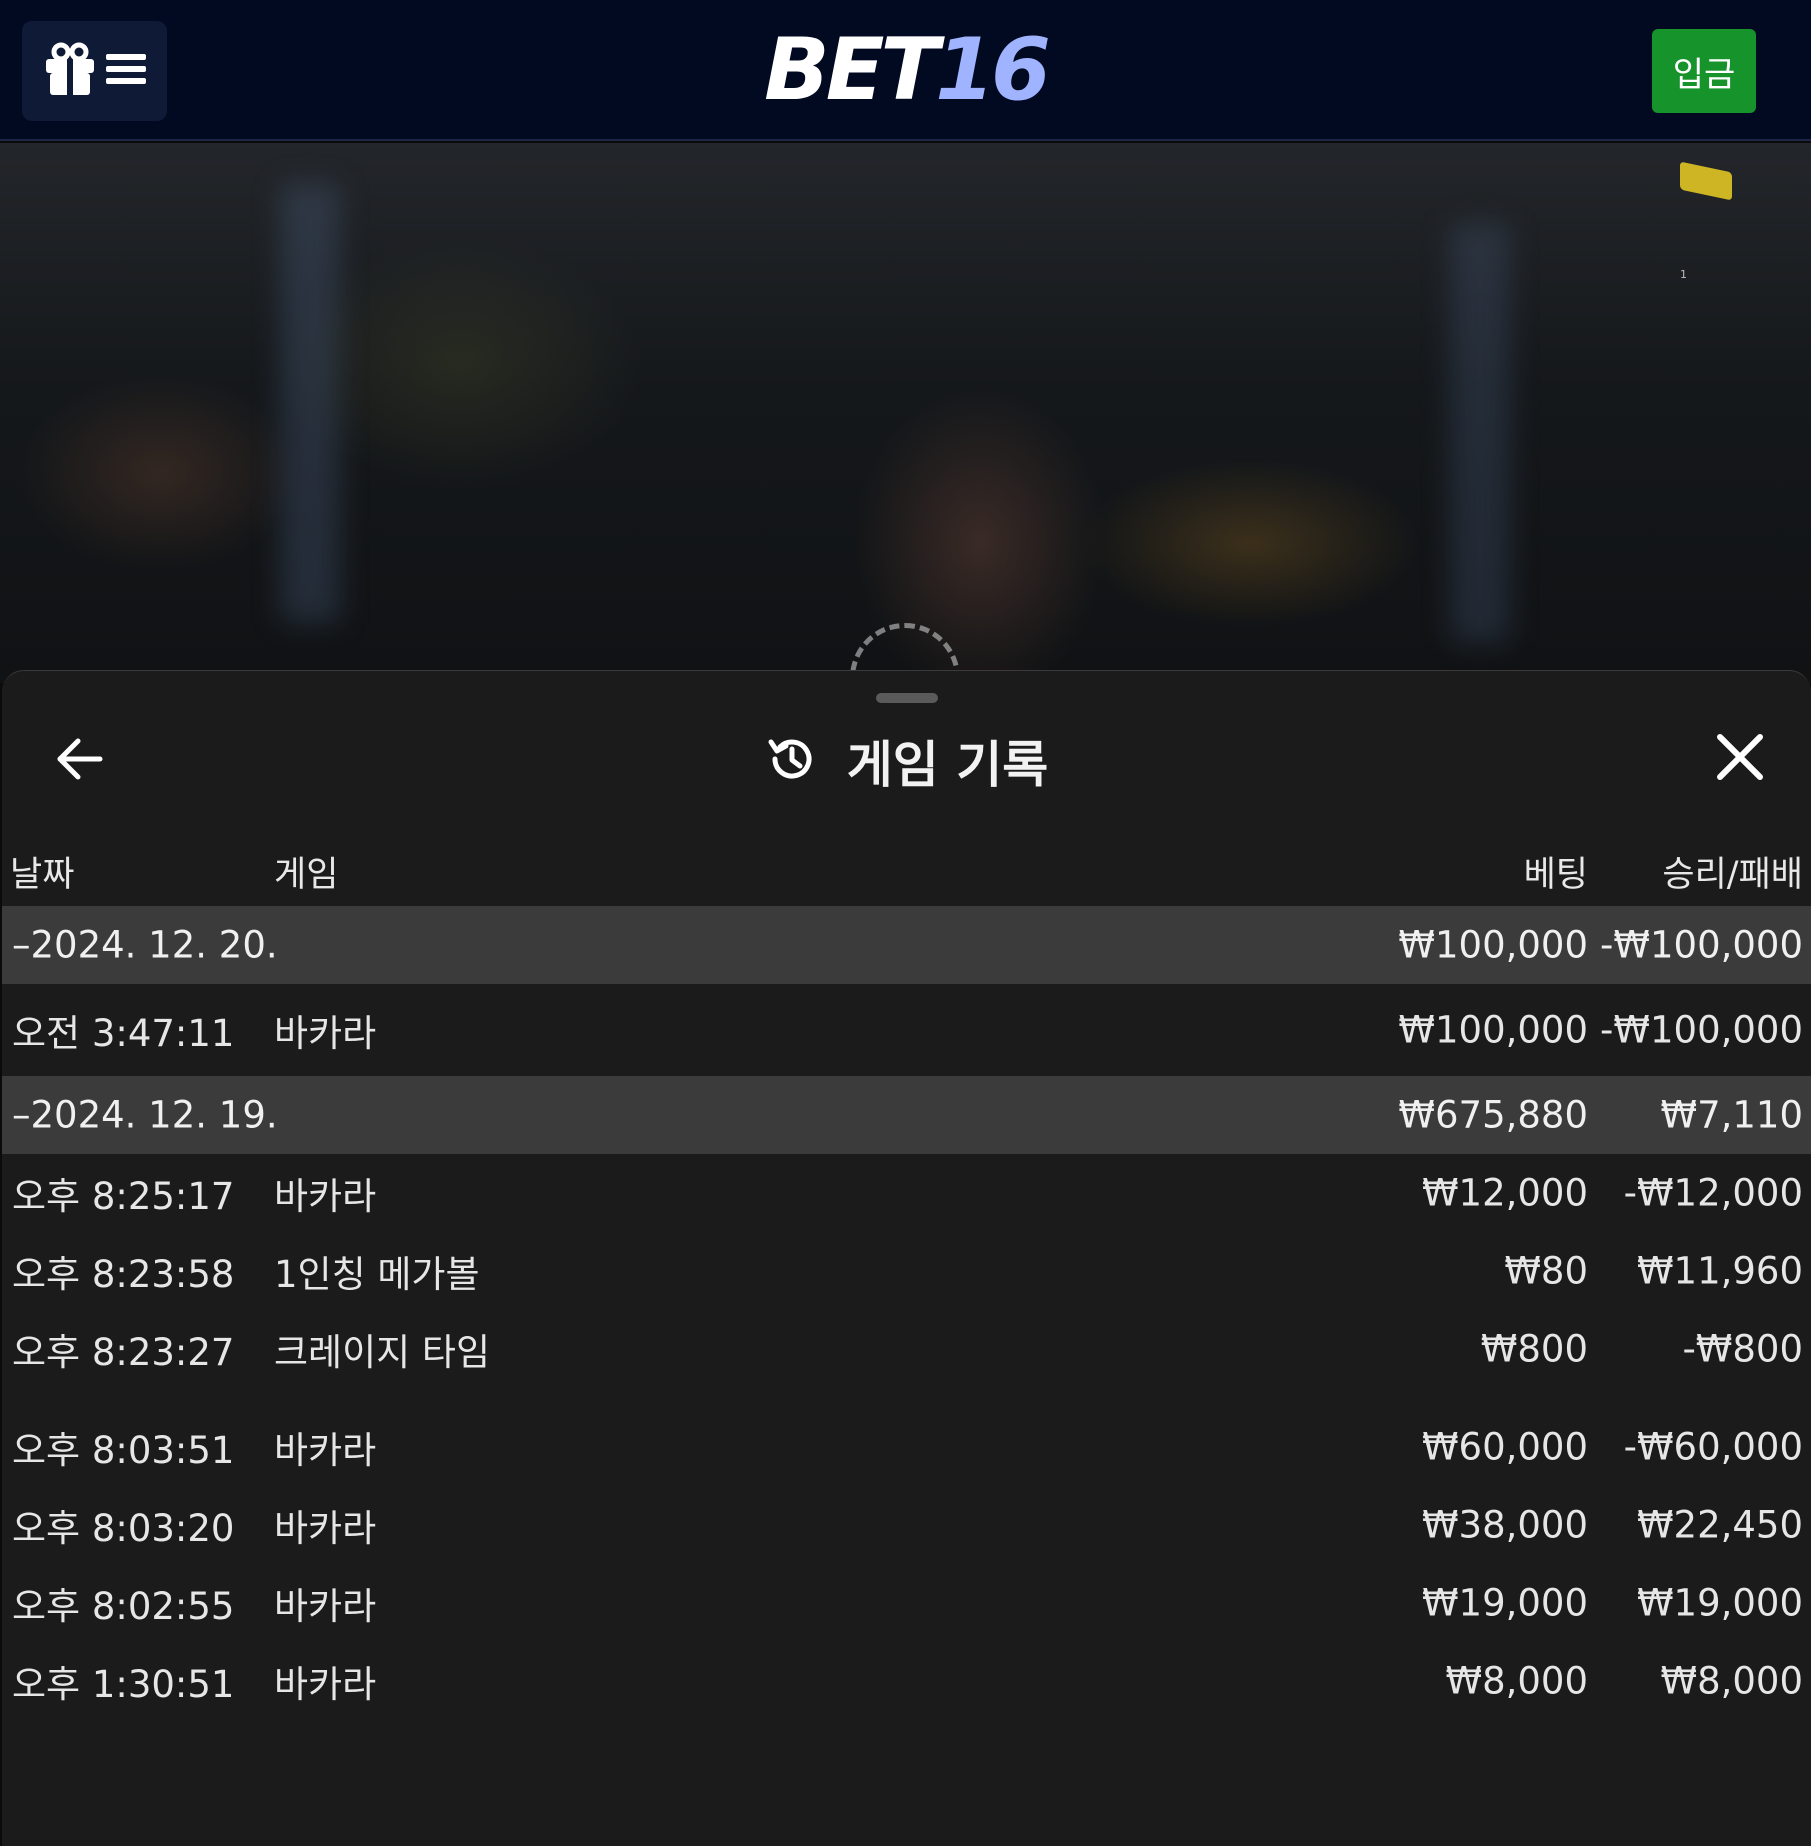  Describe the element at coordinates (906, 1193) in the screenshot. I see `history-row: 오후 8:25:17 바카라 ₩12,000 -₩12,000` at that location.